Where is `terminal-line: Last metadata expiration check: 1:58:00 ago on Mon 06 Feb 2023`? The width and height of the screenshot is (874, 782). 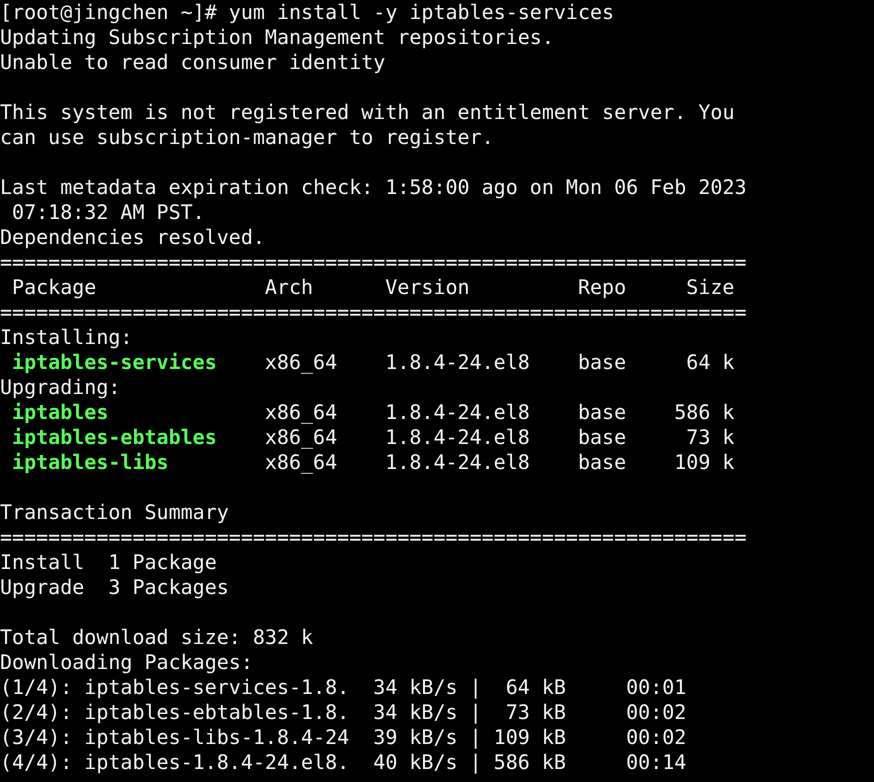
terminal-line: Last metadata expiration check: 1:58:00 ago on Mon 06 Feb 2023 is located at coordinates (373, 187).